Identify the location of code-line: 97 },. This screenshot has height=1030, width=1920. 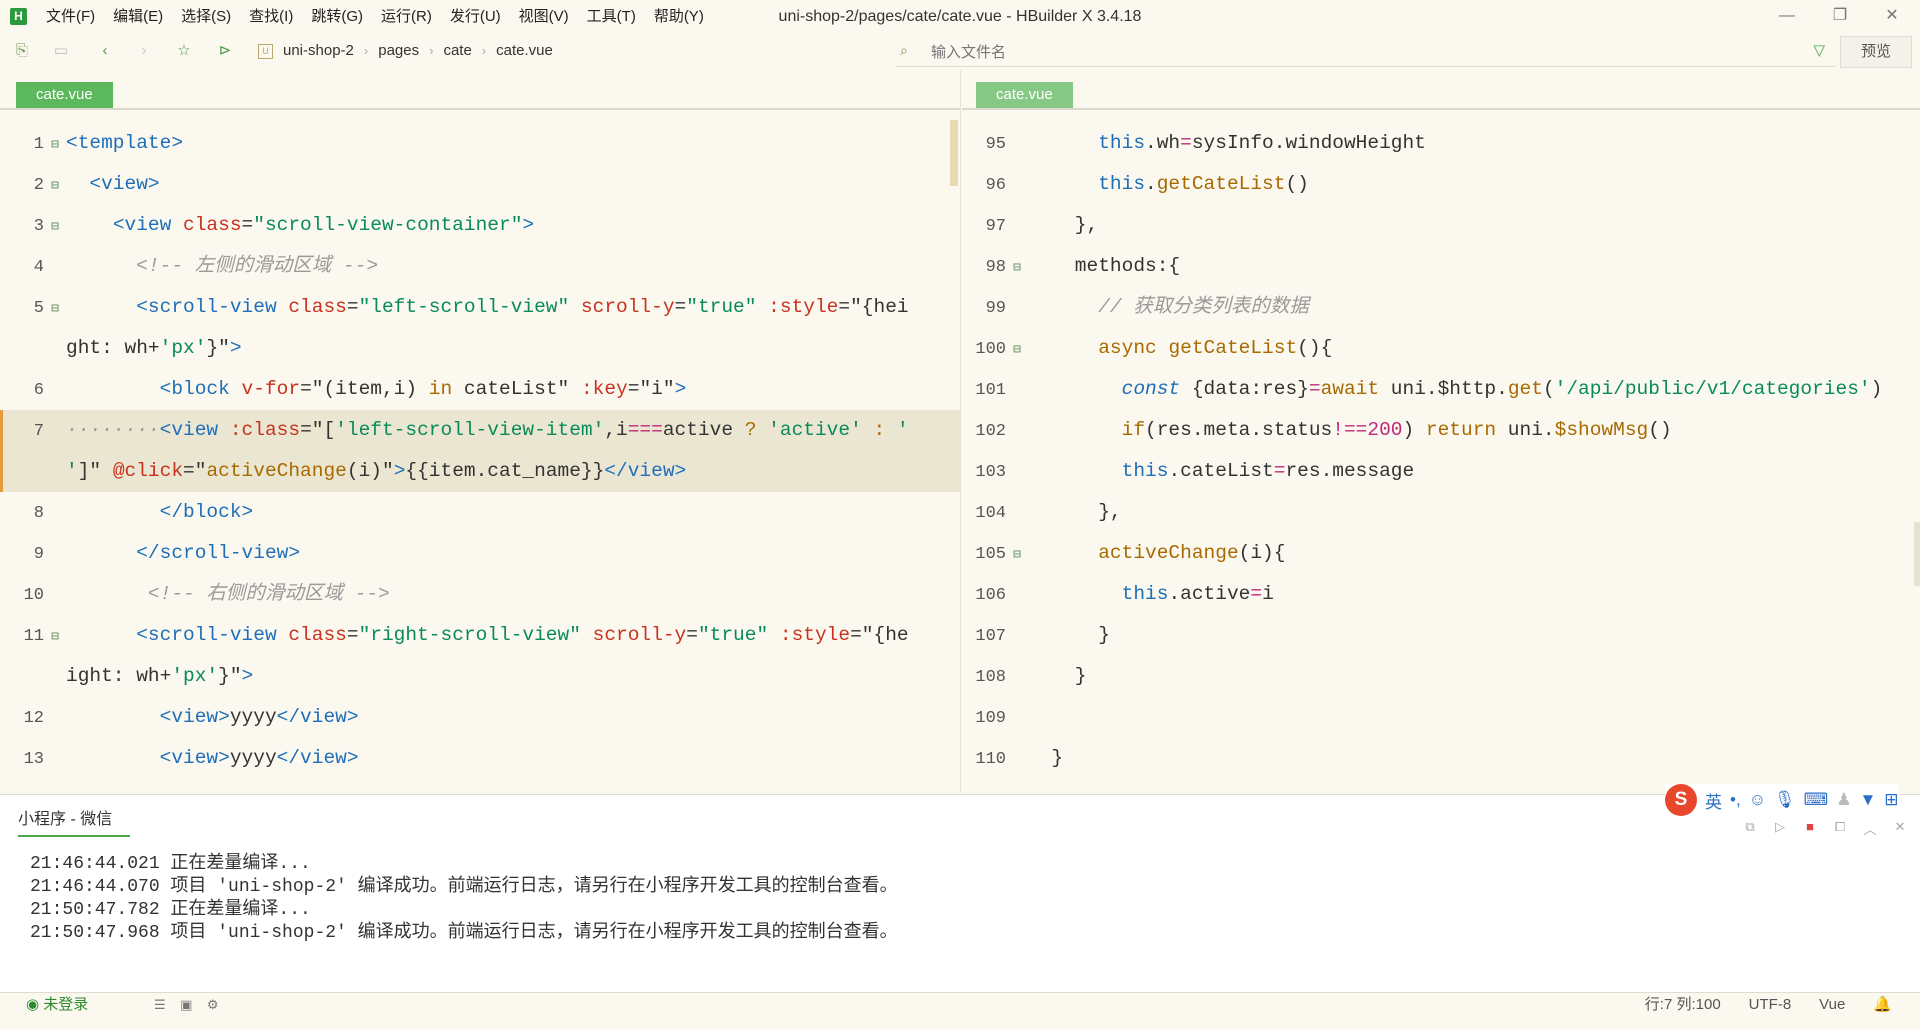
(1441, 225).